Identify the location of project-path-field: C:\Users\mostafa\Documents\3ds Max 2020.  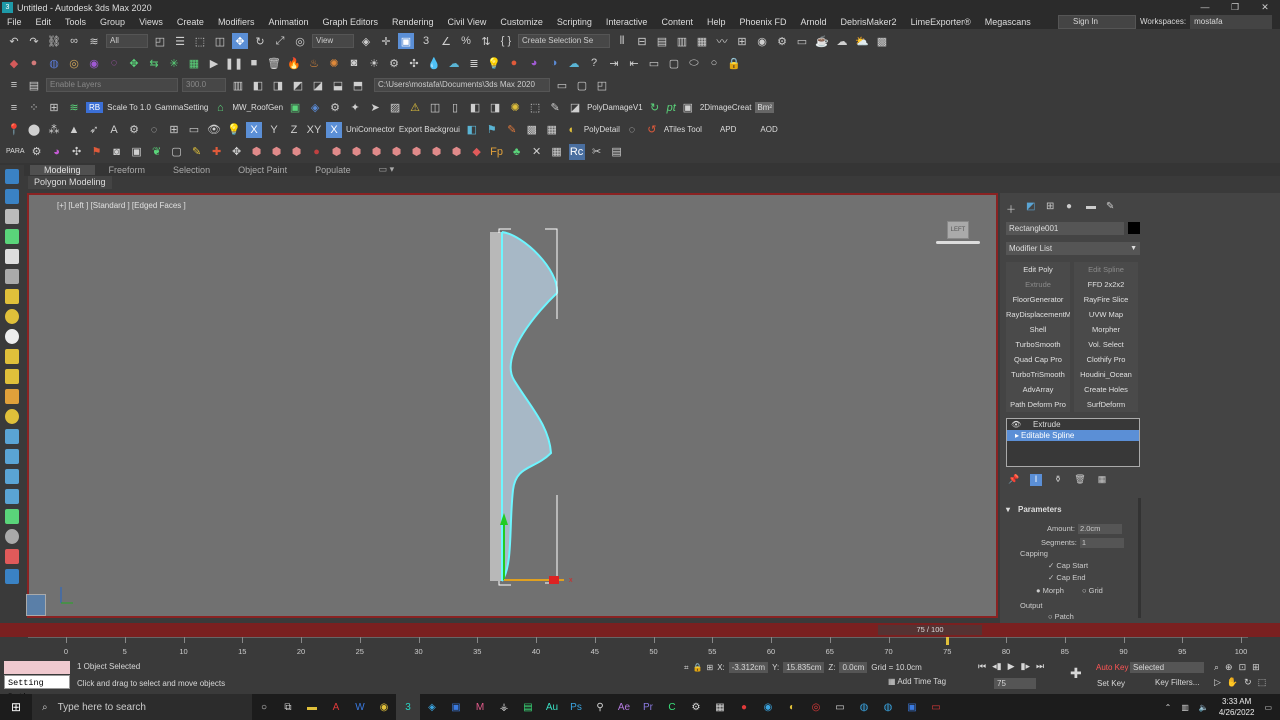
(462, 85).